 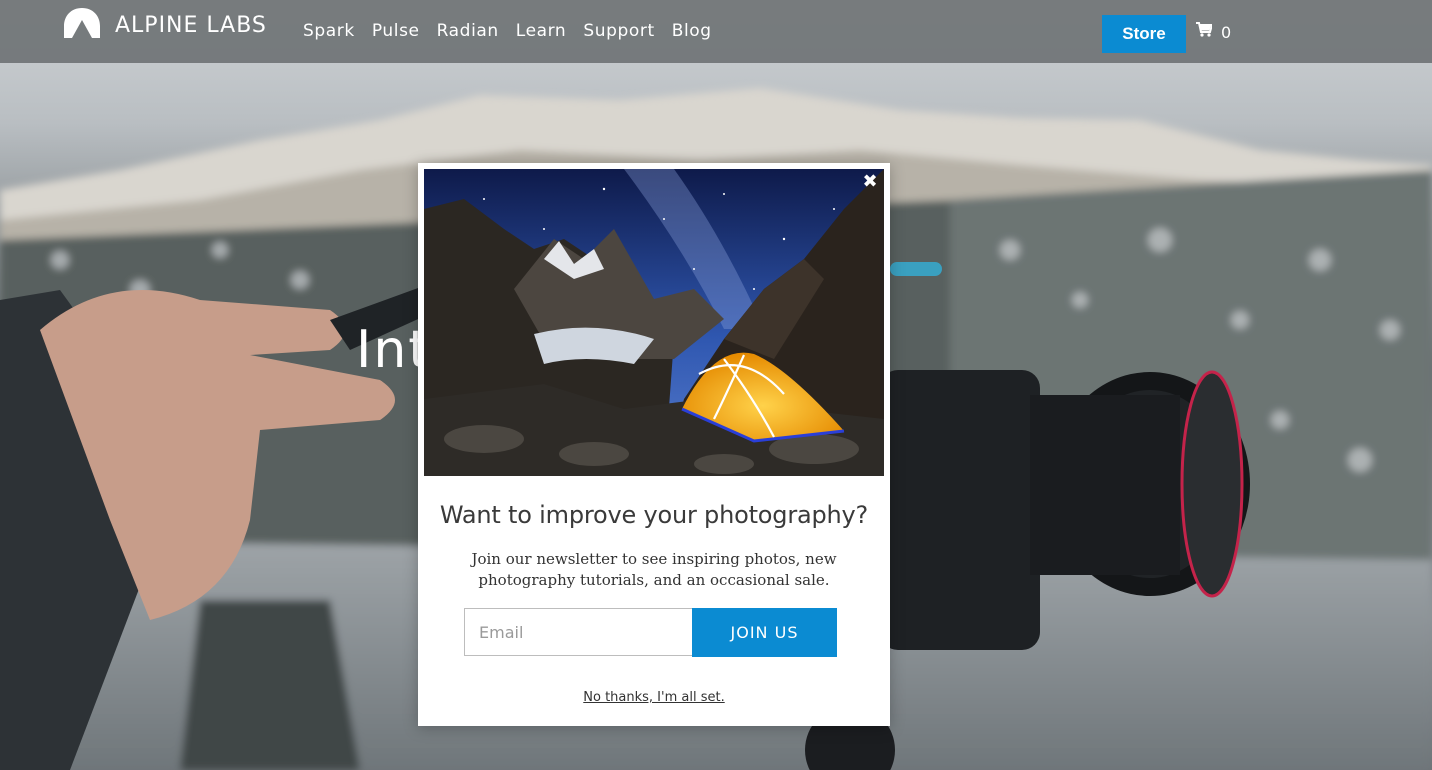 I want to click on nav-link-radian: Radian, so click(x=468, y=31).